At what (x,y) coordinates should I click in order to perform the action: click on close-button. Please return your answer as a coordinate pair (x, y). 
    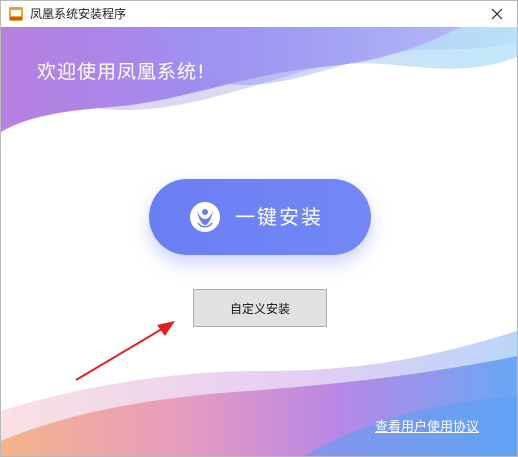
    Looking at the image, I should click on (497, 14).